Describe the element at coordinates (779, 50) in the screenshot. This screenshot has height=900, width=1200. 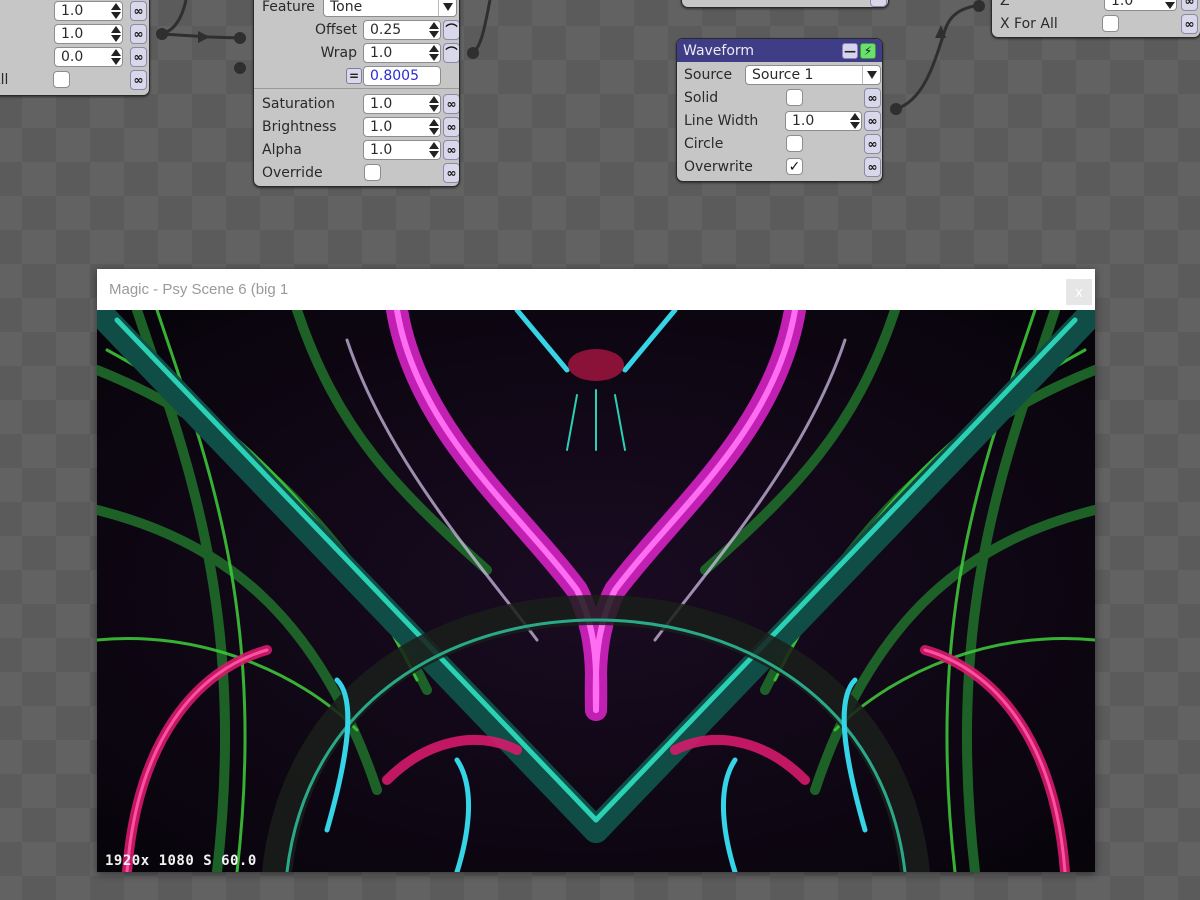
I see `waveform-header: Waveform — ⚡` at that location.